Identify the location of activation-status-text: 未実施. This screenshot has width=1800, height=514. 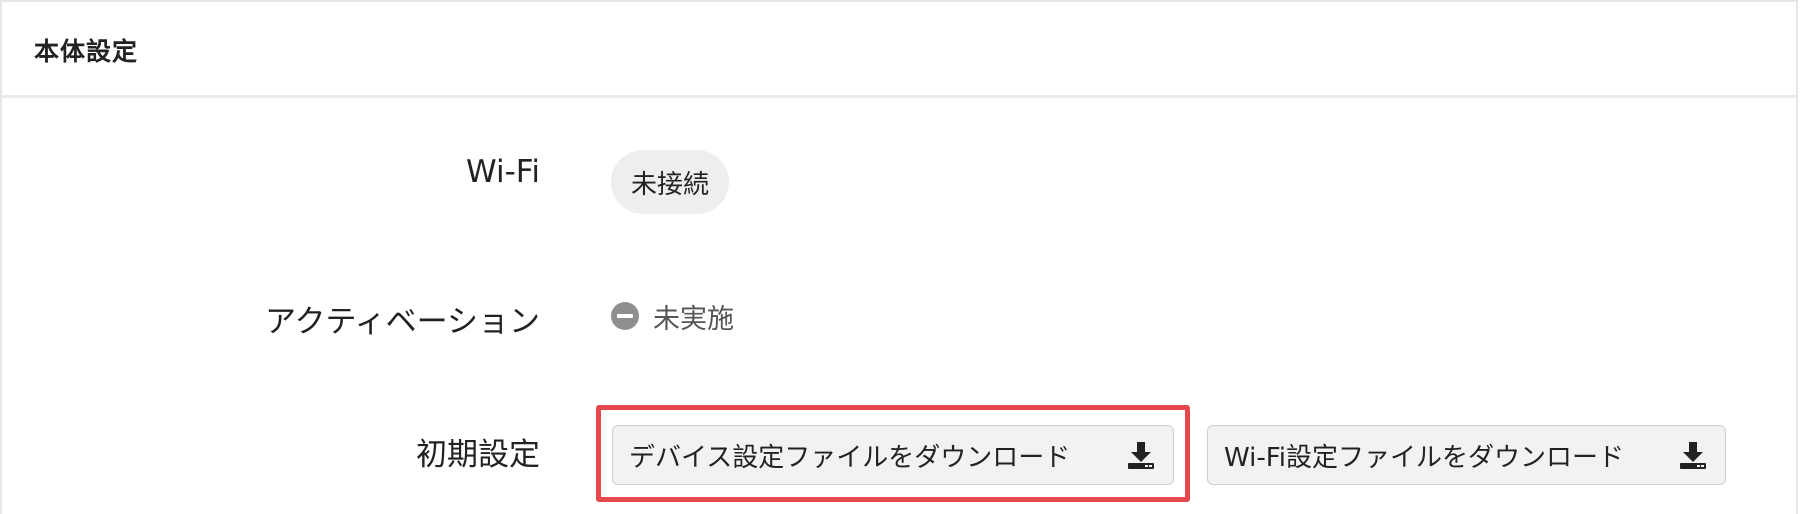
(693, 319).